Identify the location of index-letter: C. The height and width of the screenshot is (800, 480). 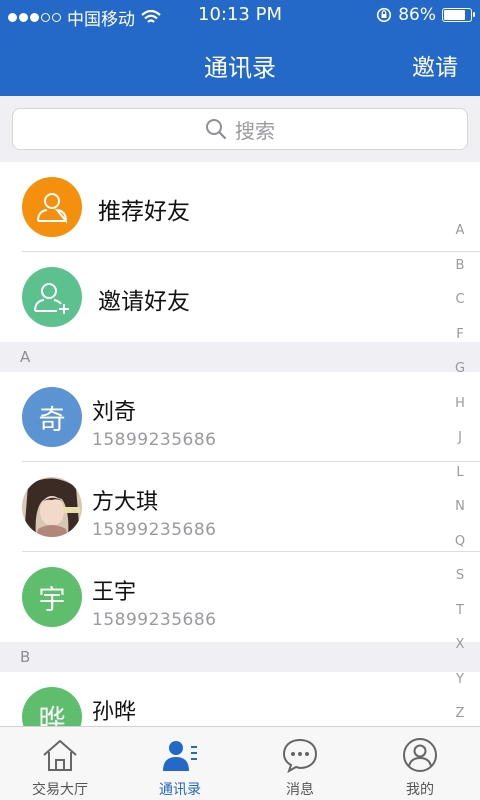
(459, 300).